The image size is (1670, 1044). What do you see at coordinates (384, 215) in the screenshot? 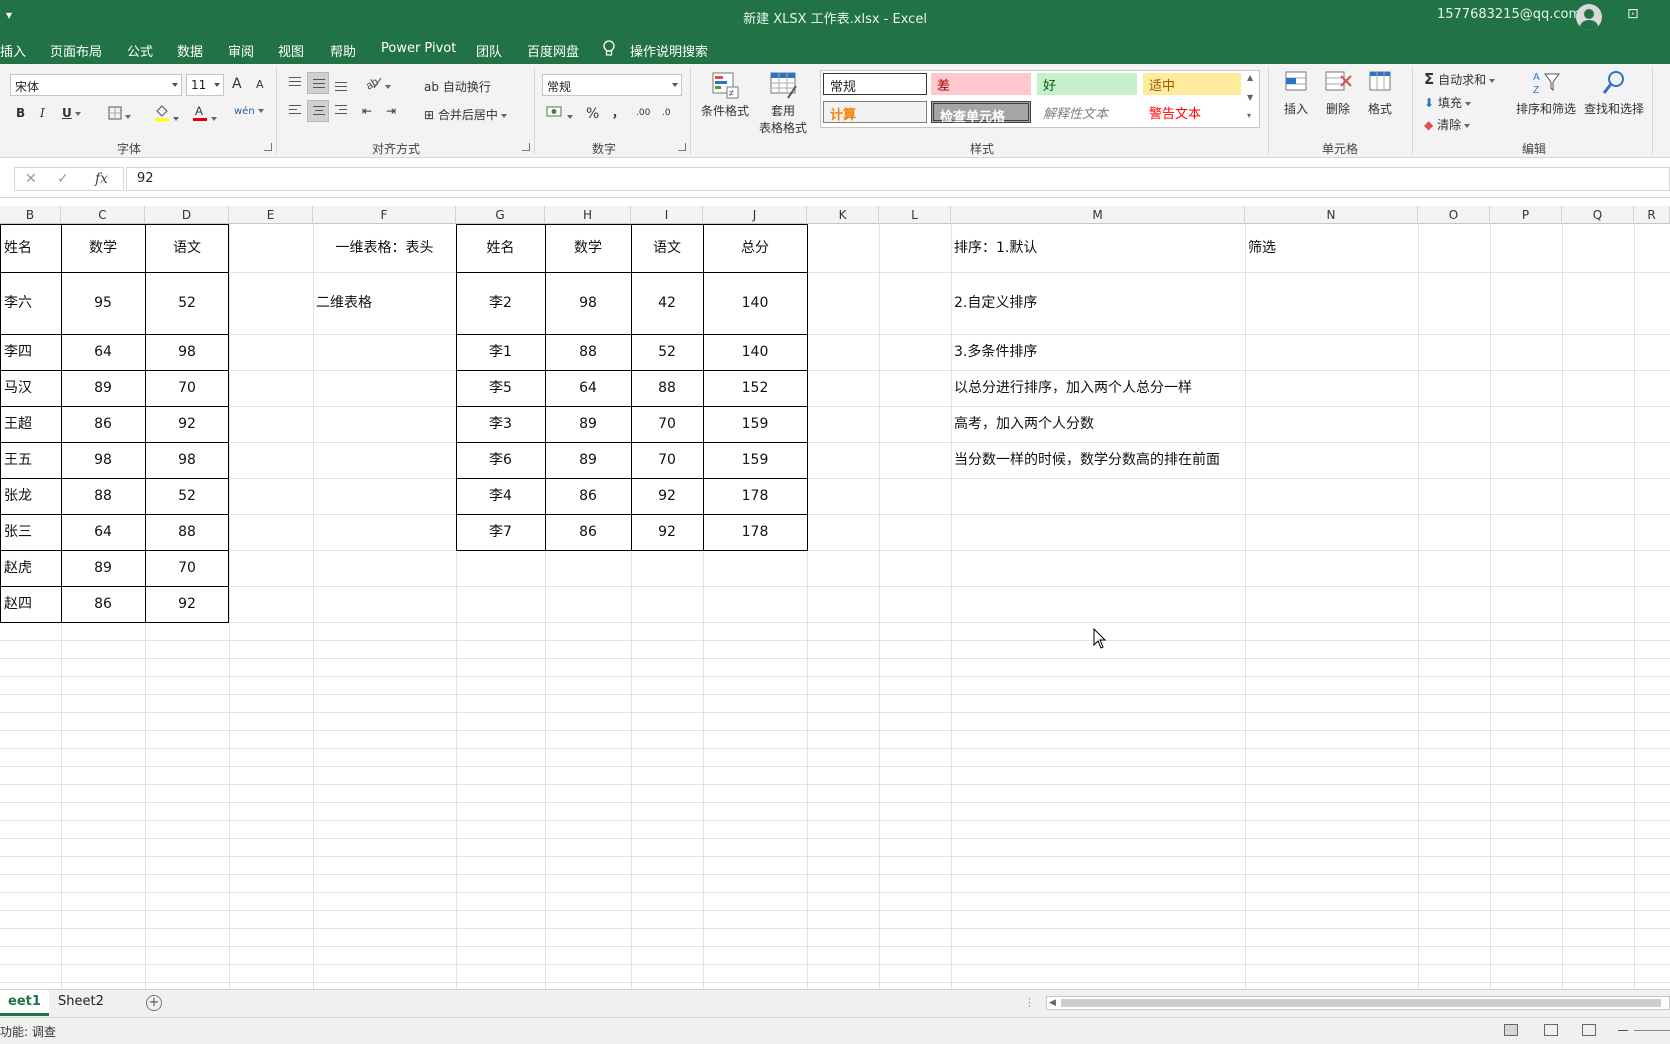
I see `column-header: F` at bounding box center [384, 215].